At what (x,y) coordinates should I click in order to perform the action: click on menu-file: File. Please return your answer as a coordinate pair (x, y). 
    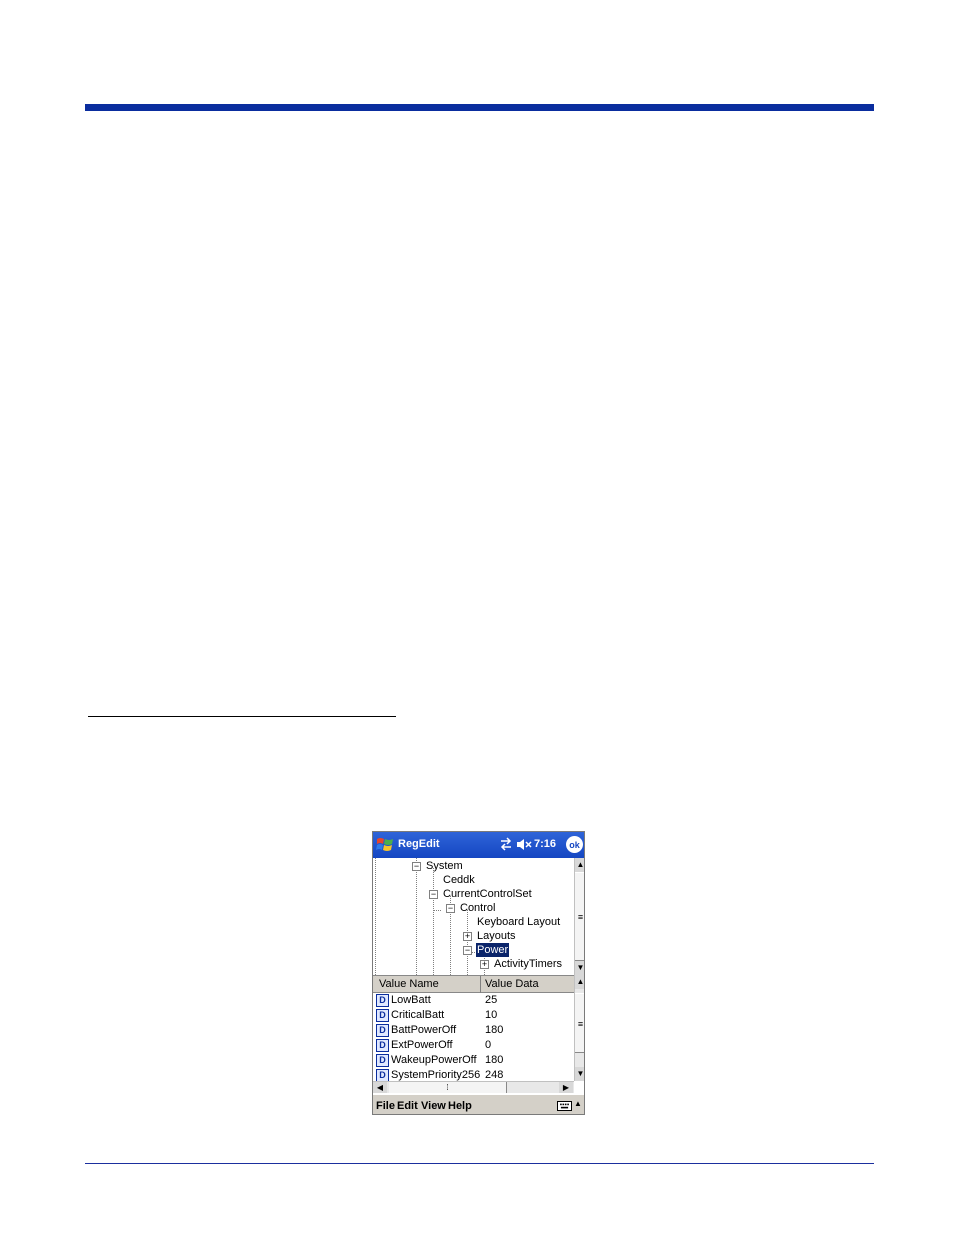
    Looking at the image, I should click on (385, 1106).